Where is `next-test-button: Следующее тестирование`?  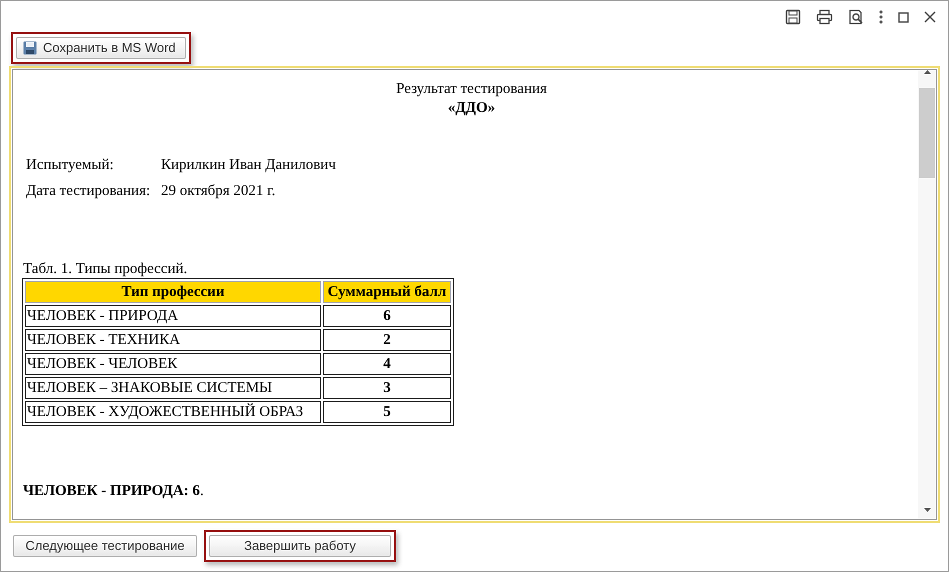
next-test-button: Следующее тестирование is located at coordinates (105, 546).